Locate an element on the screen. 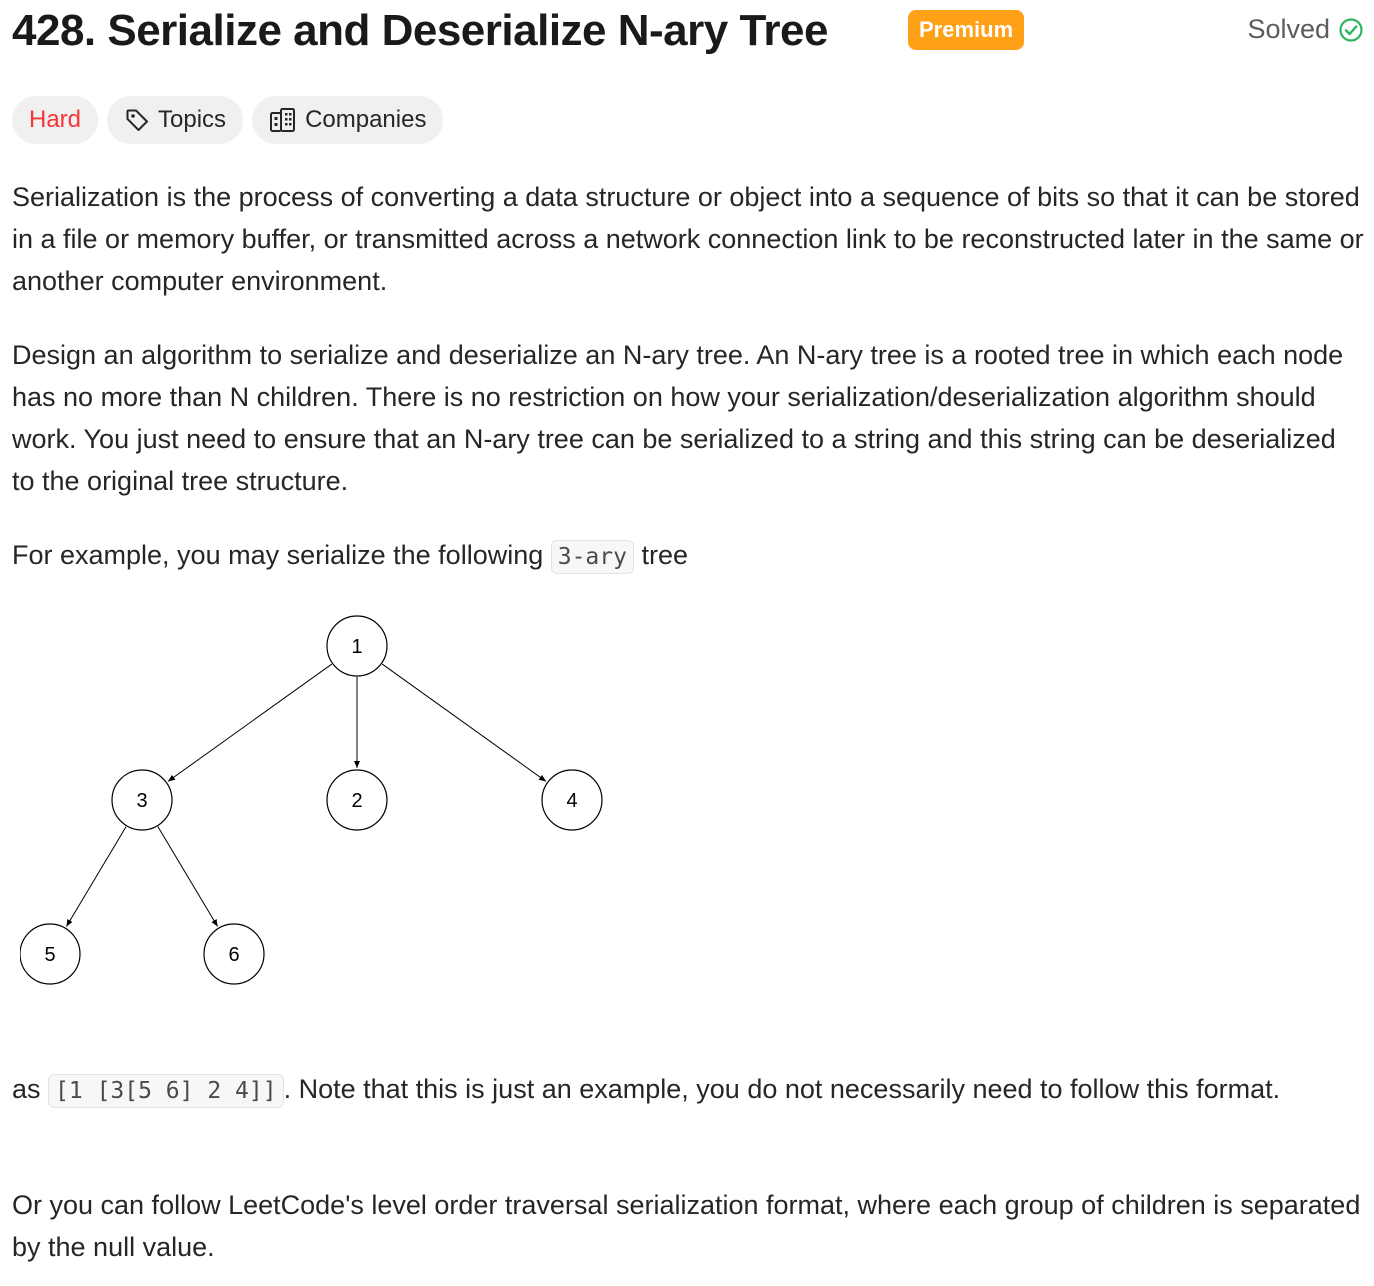  tree-node-1: 1 is located at coordinates (357, 646).